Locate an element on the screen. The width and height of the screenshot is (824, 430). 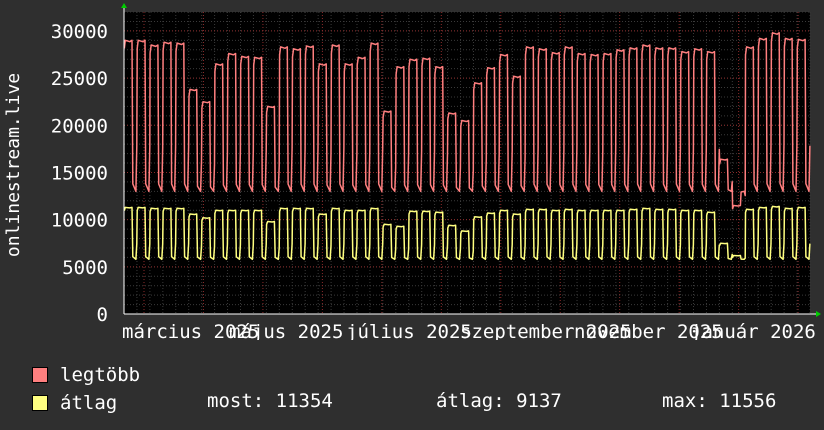
legend-item-legtobb: legtöbb is located at coordinates (86, 375).